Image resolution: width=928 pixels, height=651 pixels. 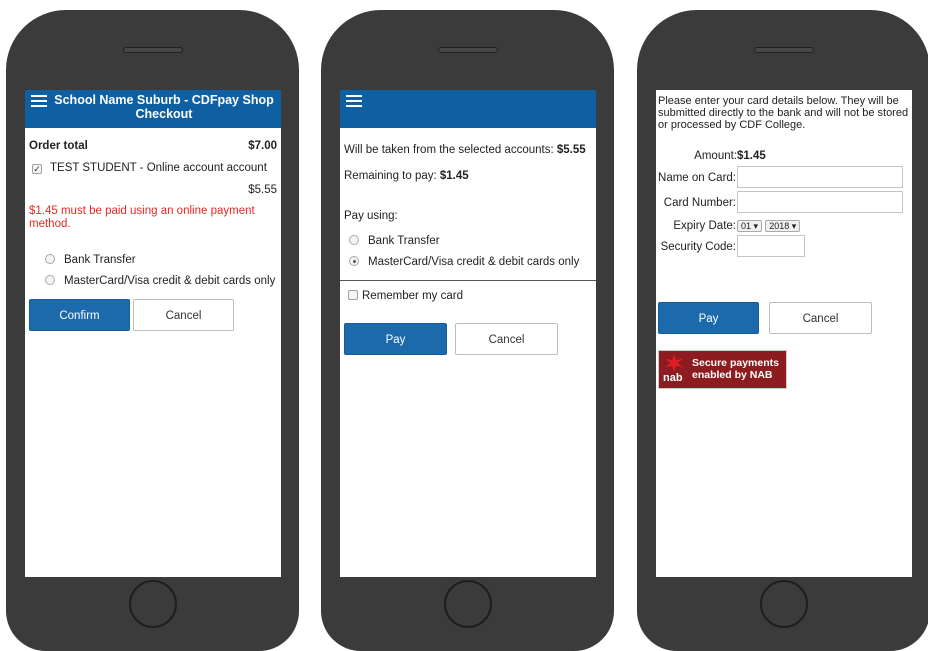 I want to click on confirm-button: Confirm, so click(x=79, y=315).